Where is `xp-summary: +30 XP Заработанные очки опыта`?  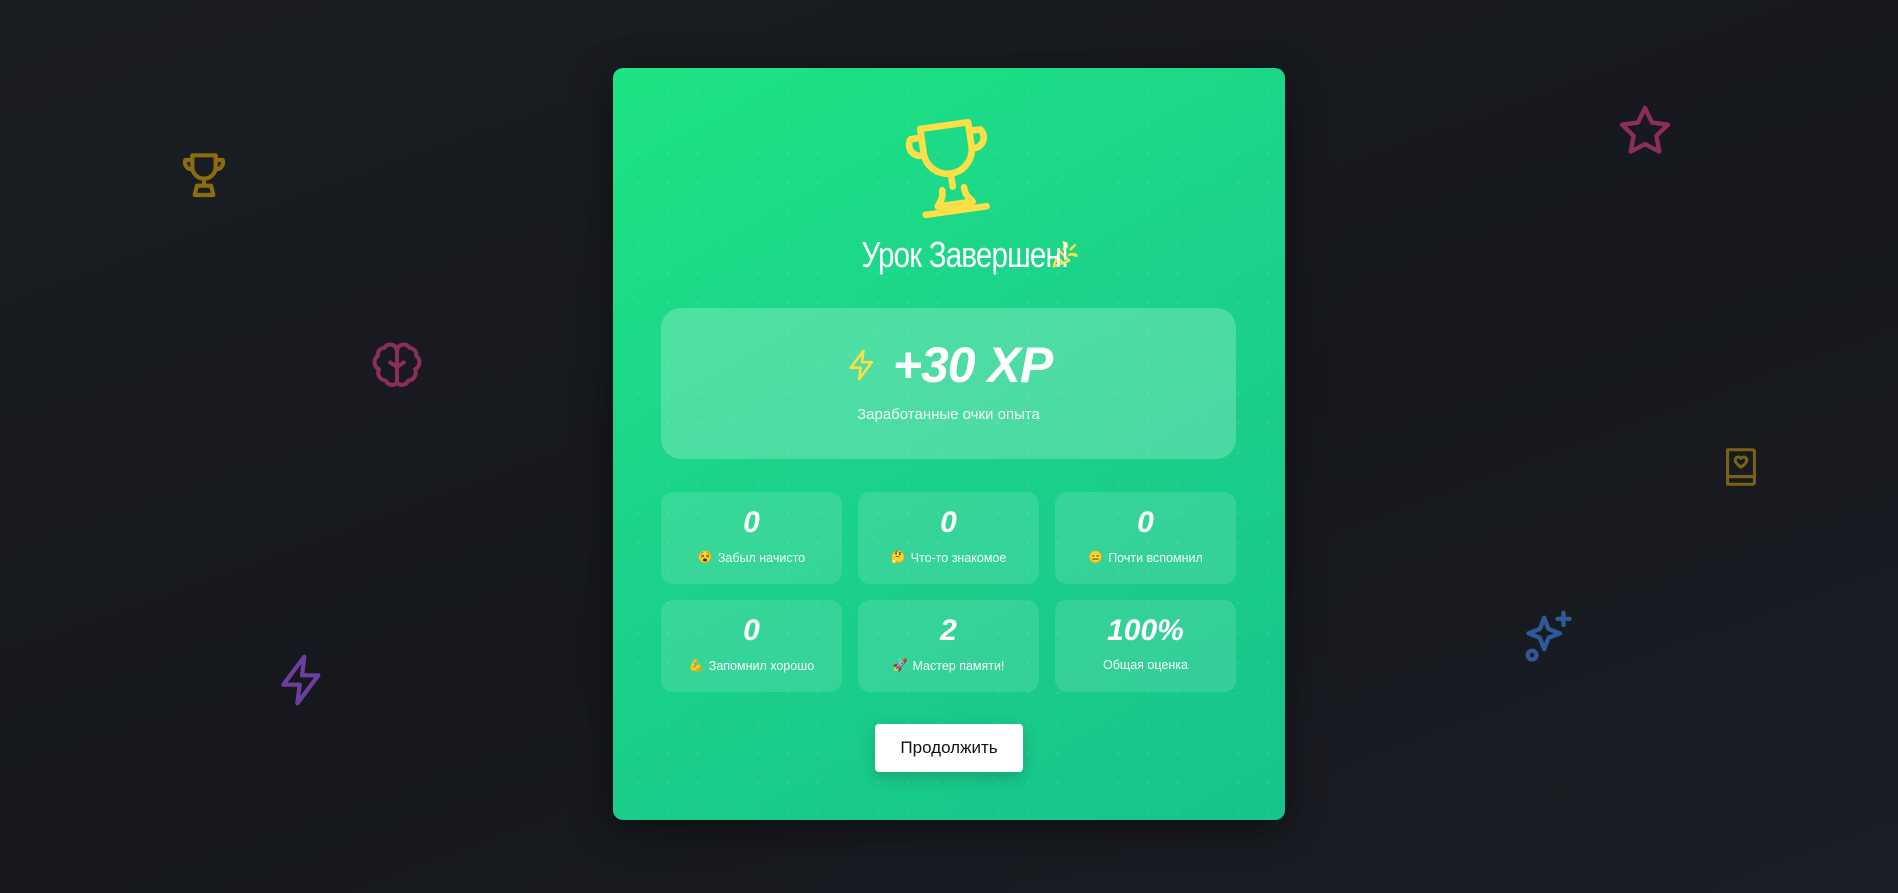
xp-summary: +30 XP Заработанные очки опыта is located at coordinates (948, 383).